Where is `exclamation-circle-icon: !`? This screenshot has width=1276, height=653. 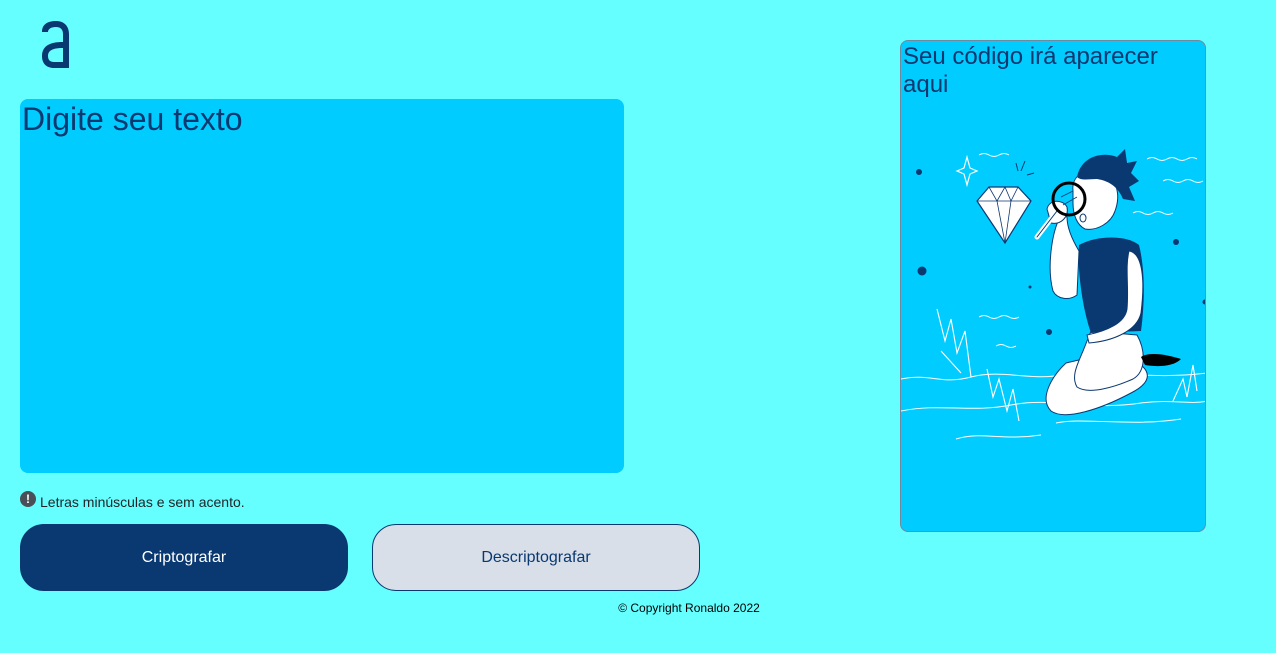
exclamation-circle-icon: ! is located at coordinates (28, 499).